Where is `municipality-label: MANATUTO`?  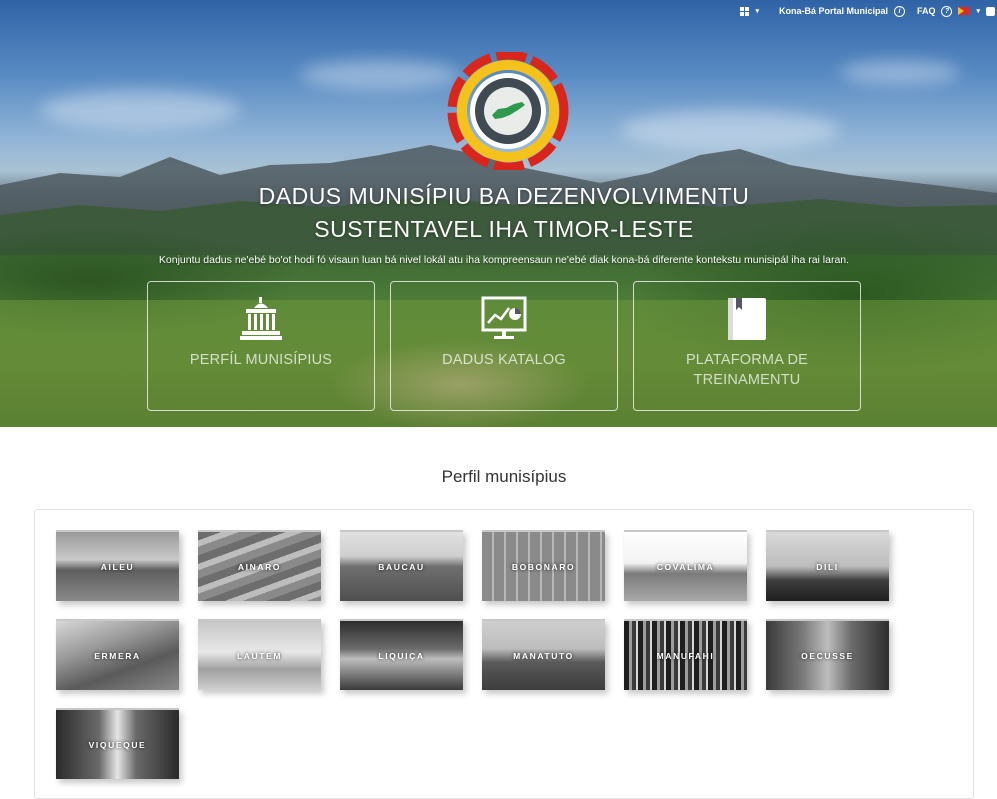 municipality-label: MANATUTO is located at coordinates (543, 656).